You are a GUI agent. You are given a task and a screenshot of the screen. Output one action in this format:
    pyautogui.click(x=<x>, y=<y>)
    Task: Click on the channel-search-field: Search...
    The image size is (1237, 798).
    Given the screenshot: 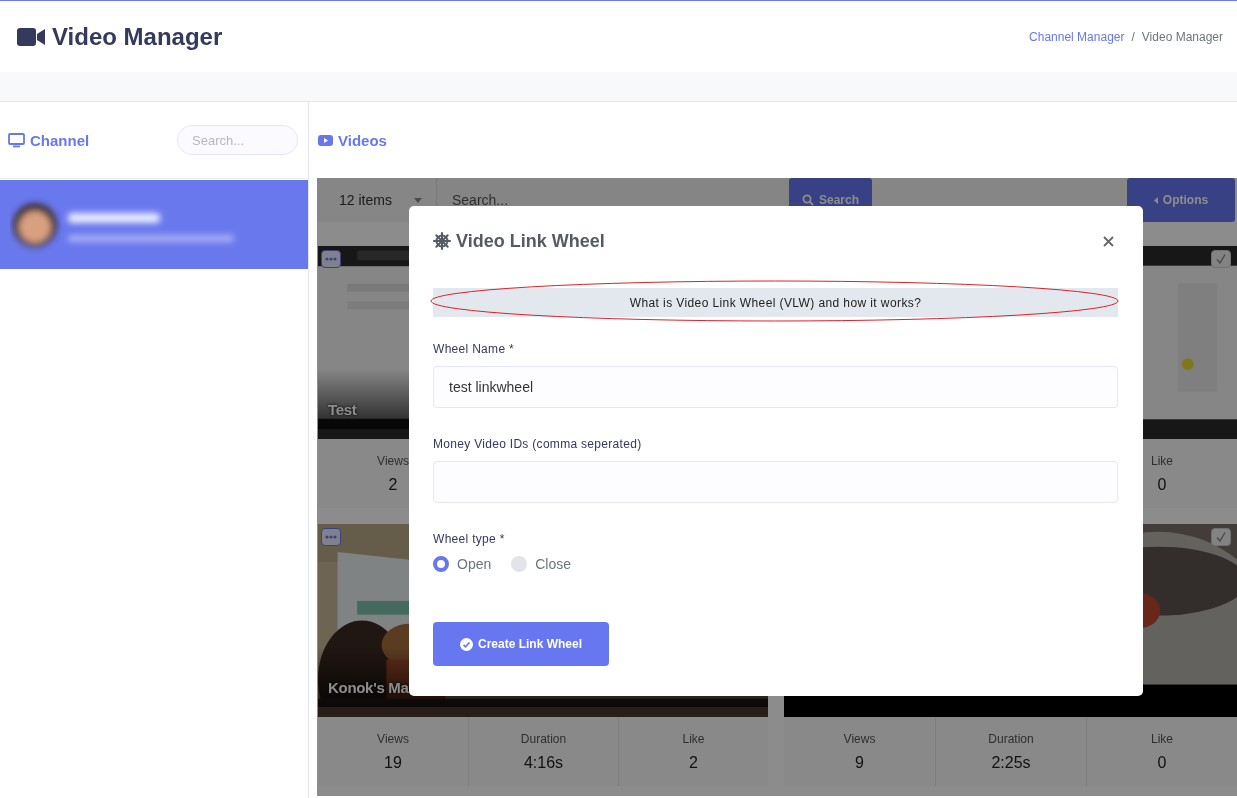 What is the action you would take?
    pyautogui.click(x=237, y=140)
    